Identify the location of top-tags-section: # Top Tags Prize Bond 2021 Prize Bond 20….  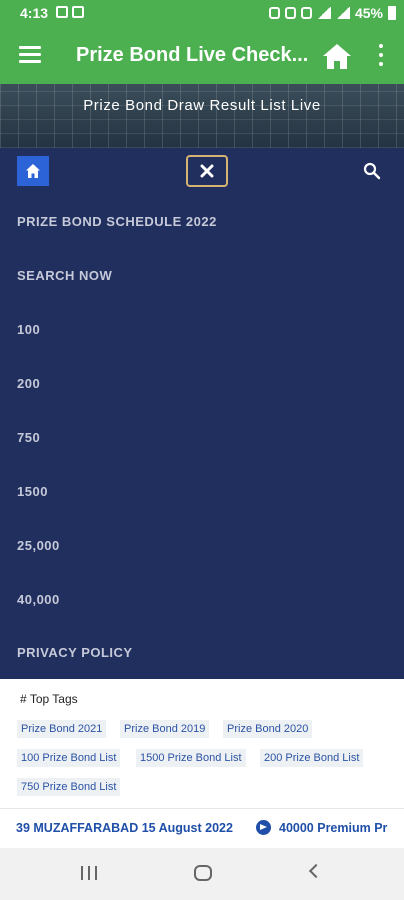
(202, 743).